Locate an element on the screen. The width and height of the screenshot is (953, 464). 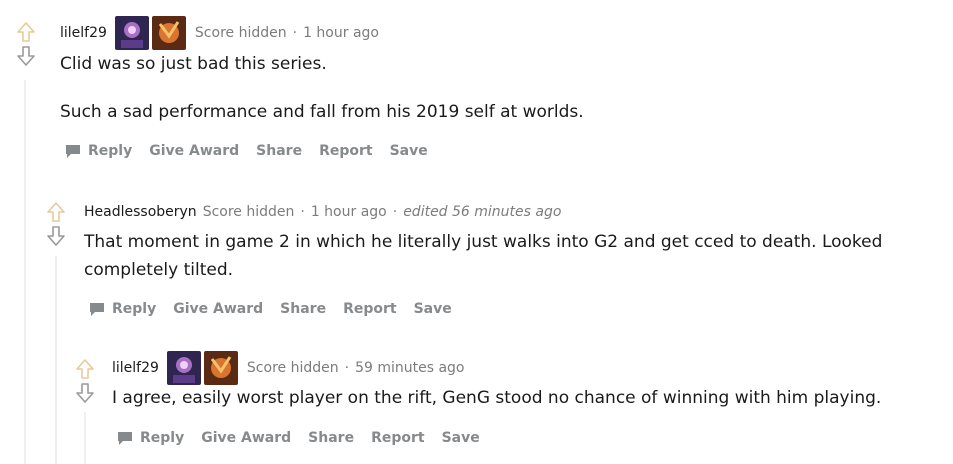
comment-text: Clid was so just bad this series. is located at coordinates (193, 64).